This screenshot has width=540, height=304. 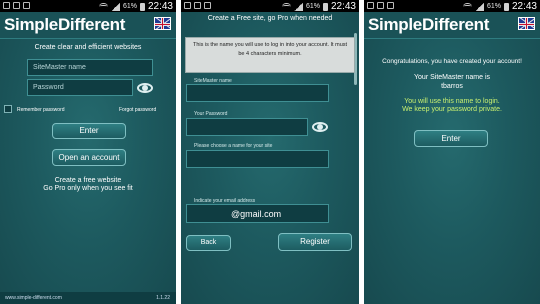 What do you see at coordinates (257, 93) in the screenshot?
I see `sitemaster-name-input` at bounding box center [257, 93].